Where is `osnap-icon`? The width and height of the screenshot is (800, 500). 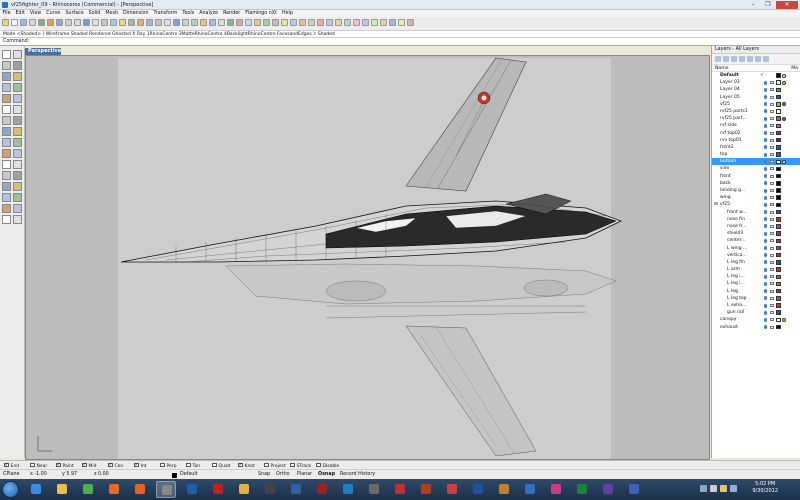 osnap-icon is located at coordinates (239, 22).